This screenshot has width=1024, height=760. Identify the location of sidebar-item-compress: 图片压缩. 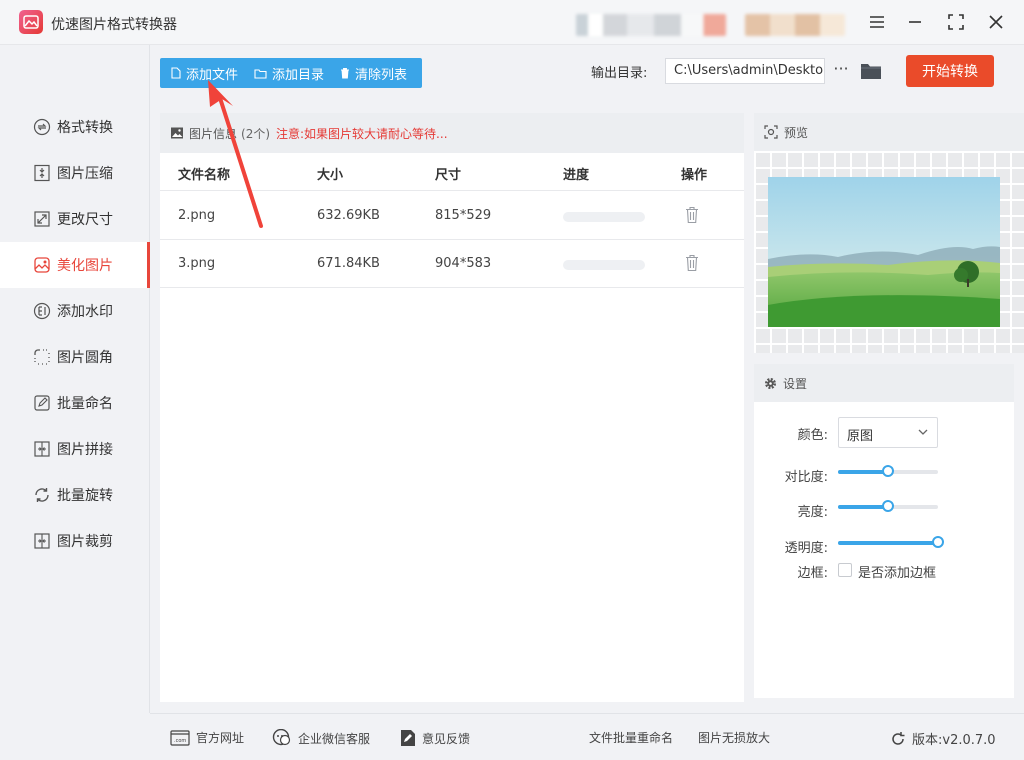
(75, 173).